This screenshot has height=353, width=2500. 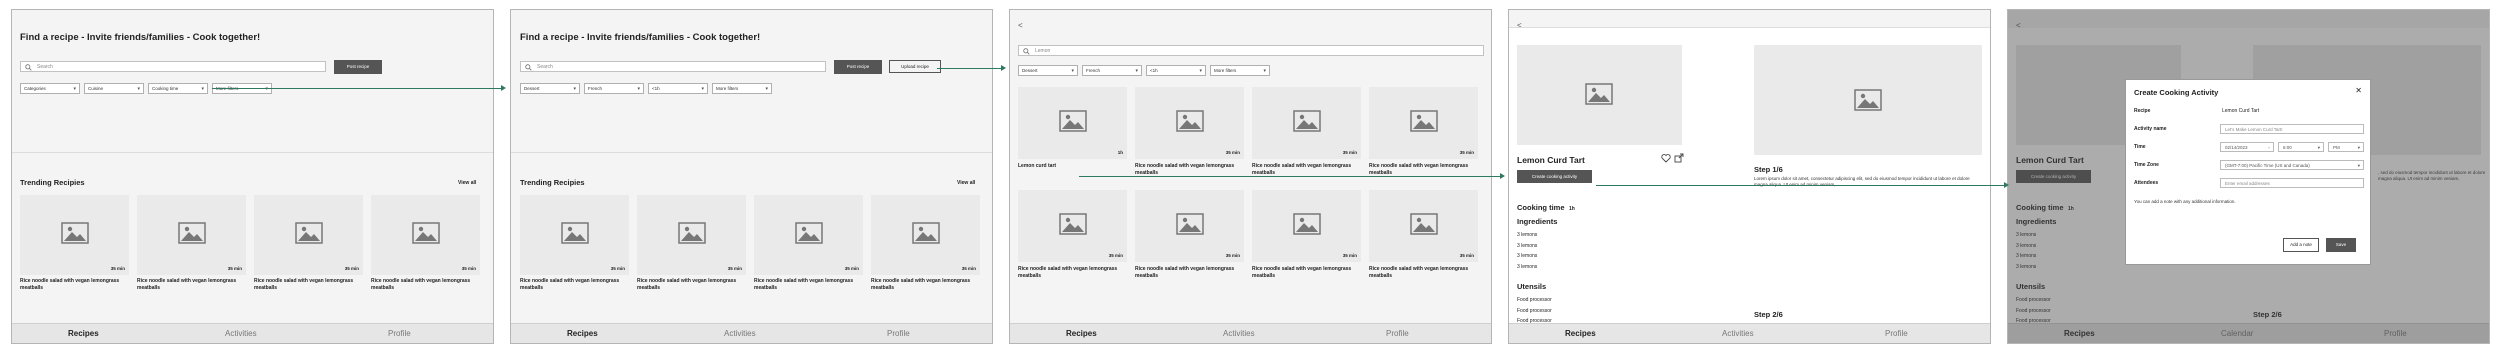 I want to click on share-icon, so click(x=1679, y=158).